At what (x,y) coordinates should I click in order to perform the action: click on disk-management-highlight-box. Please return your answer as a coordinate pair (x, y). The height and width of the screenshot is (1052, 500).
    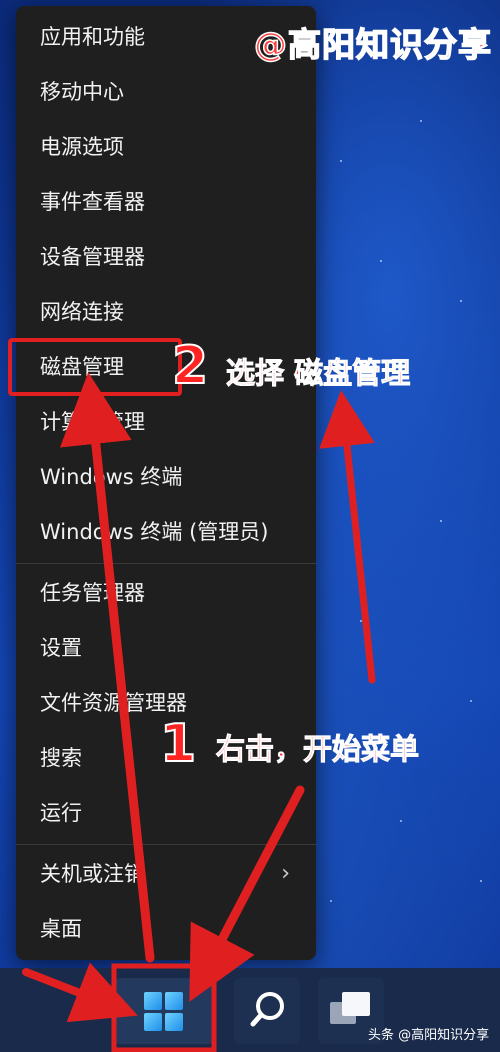
    Looking at the image, I should click on (95, 367).